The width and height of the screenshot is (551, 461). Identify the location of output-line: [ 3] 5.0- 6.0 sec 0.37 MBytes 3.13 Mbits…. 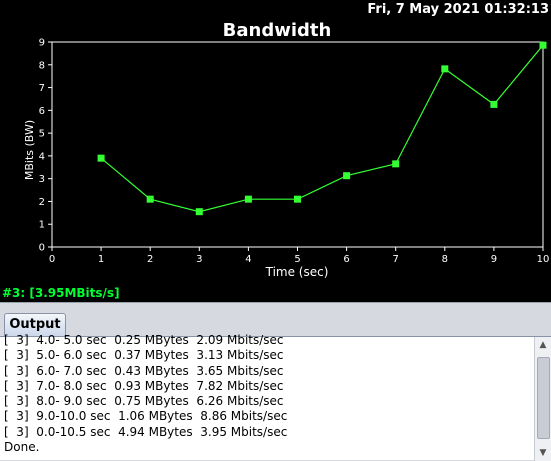
(144, 355).